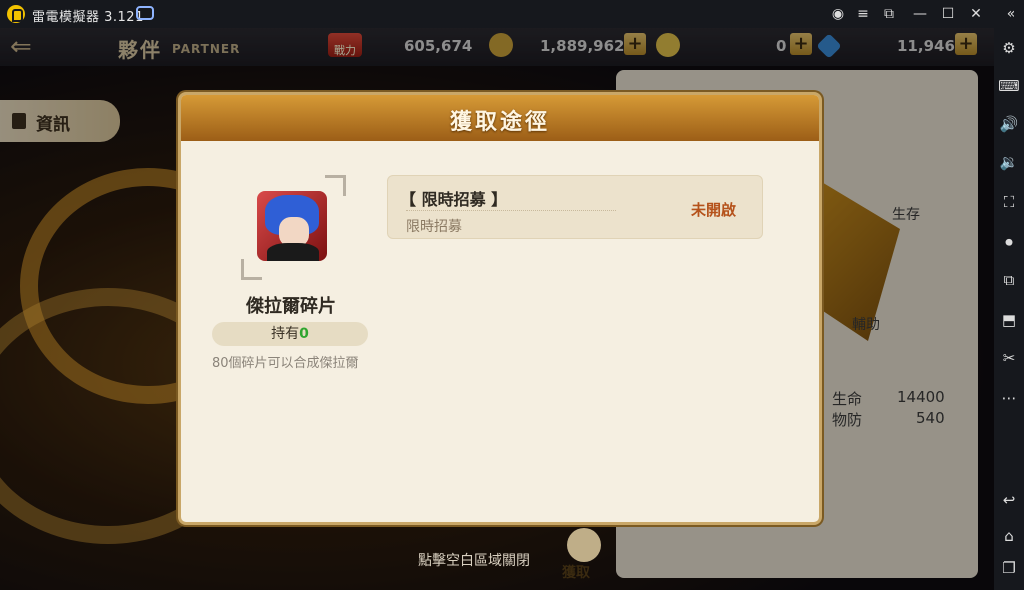 This screenshot has height=590, width=1024. What do you see at coordinates (584, 545) in the screenshot?
I see `get-arrow-icon` at bounding box center [584, 545].